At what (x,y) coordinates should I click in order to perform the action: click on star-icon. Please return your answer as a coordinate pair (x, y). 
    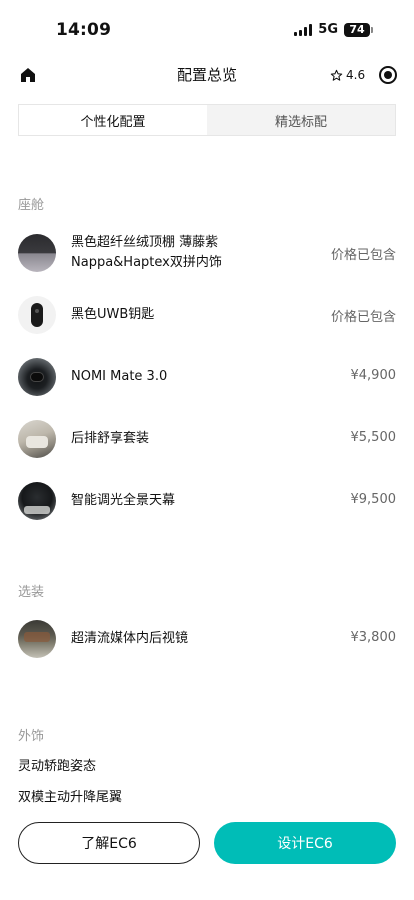
    Looking at the image, I should click on (336, 75).